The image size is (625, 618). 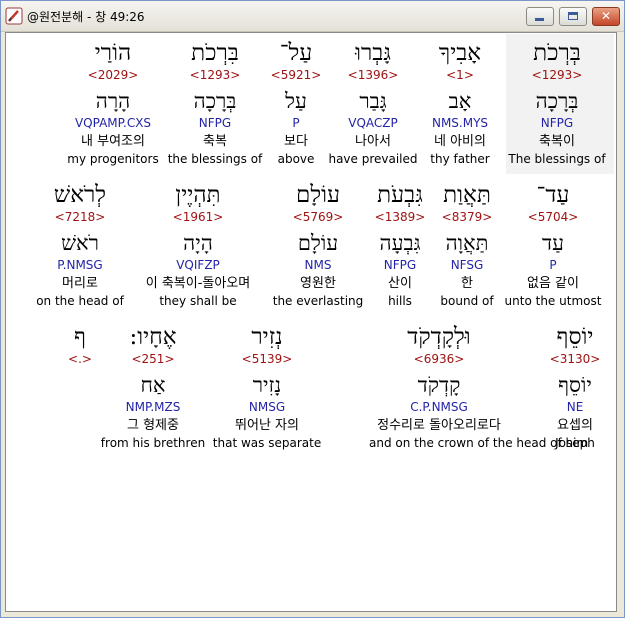 I want to click on minimize-icon, so click(x=539, y=19).